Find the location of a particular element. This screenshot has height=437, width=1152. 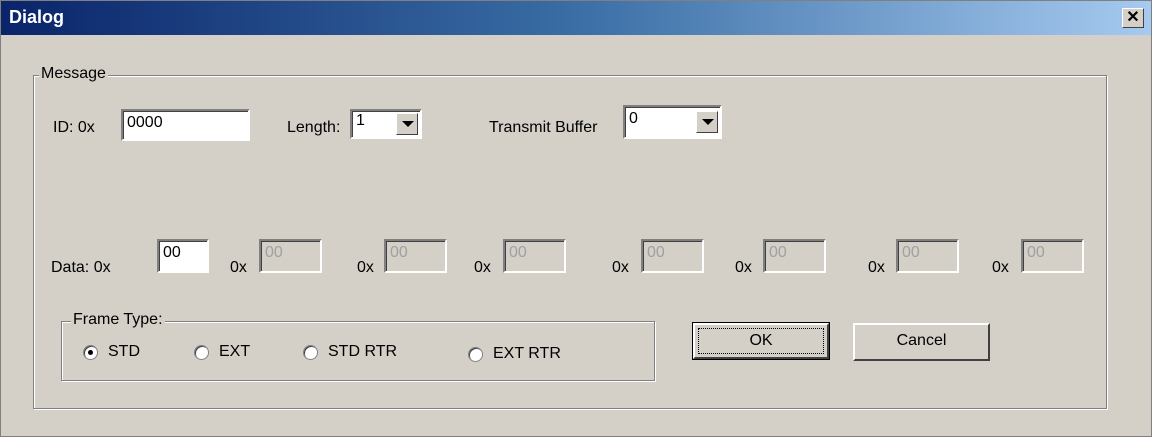

radio-std-rtr: STD RTR is located at coordinates (350, 352).